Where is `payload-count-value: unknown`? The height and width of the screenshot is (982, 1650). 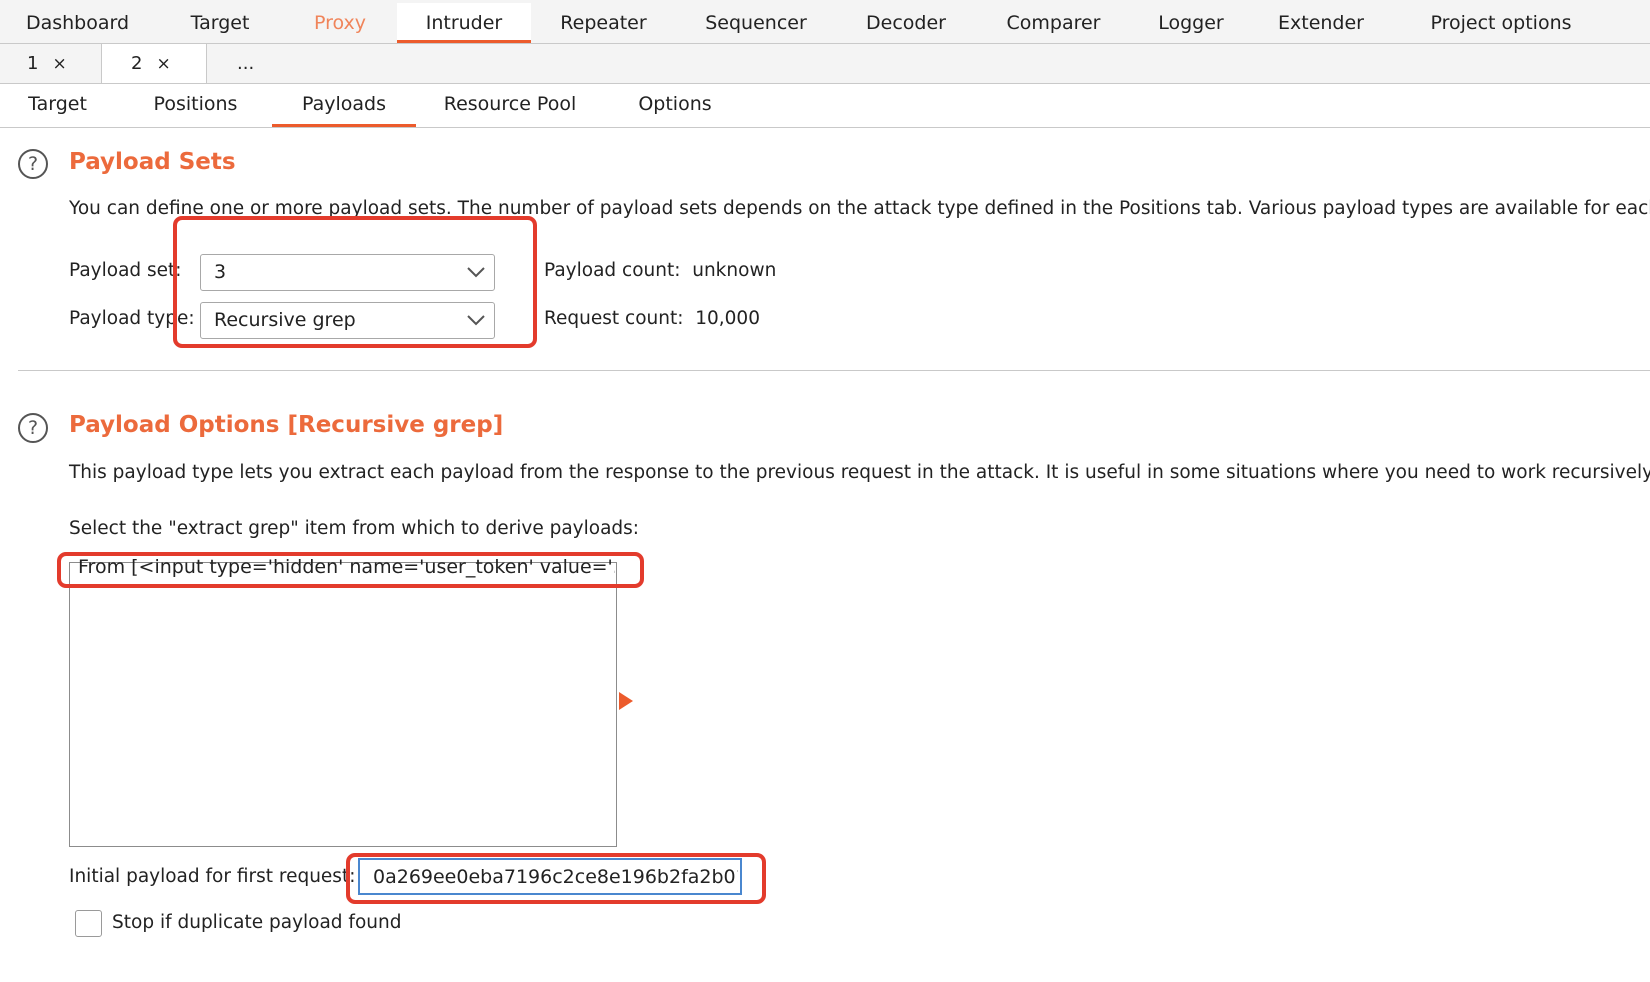
payload-count-value: unknown is located at coordinates (734, 270).